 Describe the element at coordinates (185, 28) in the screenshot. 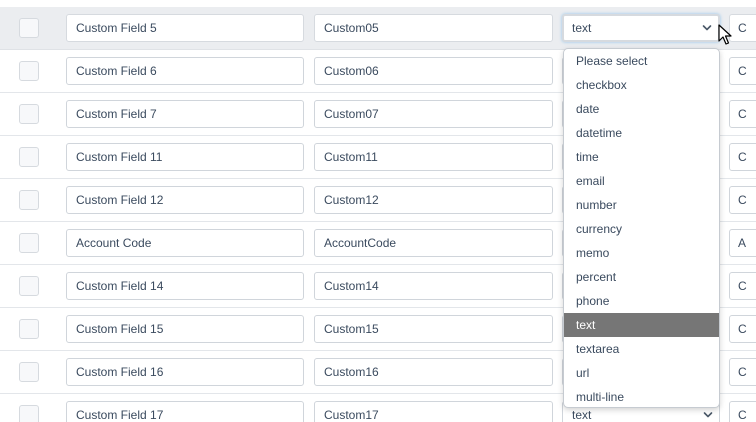

I see `field-name-input: Custom Field 5` at that location.